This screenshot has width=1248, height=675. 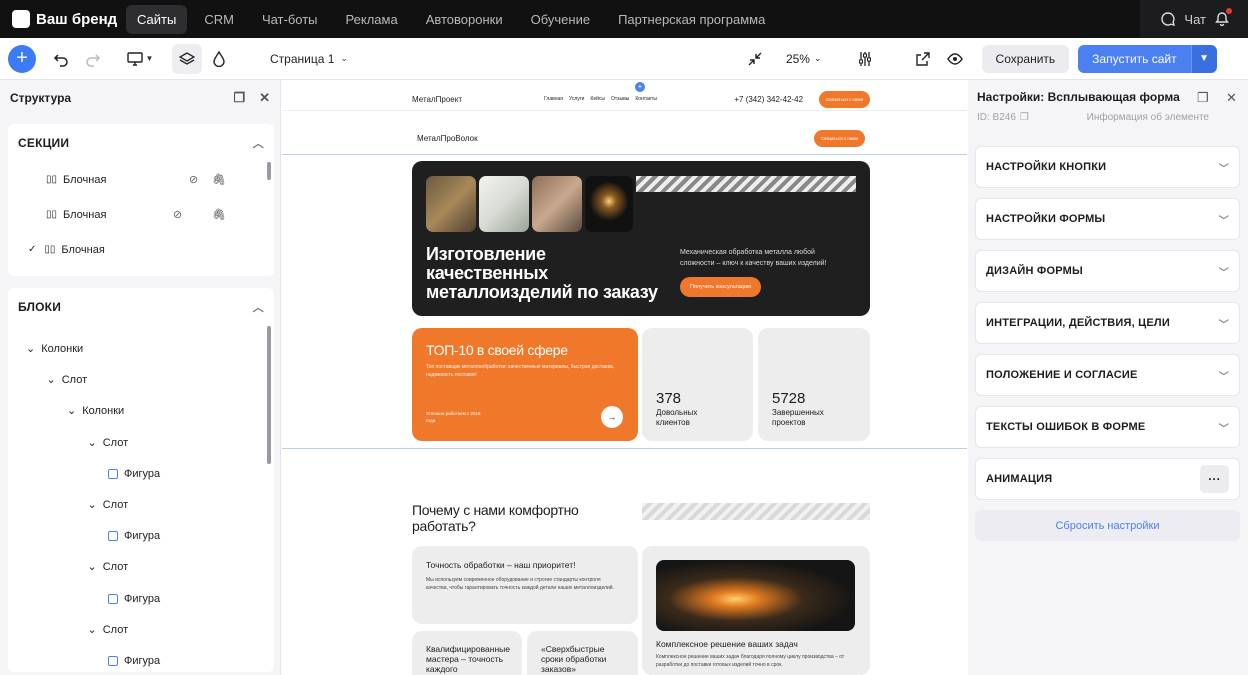 I want to click on nav-partners: Партнерская программа, so click(x=691, y=19).